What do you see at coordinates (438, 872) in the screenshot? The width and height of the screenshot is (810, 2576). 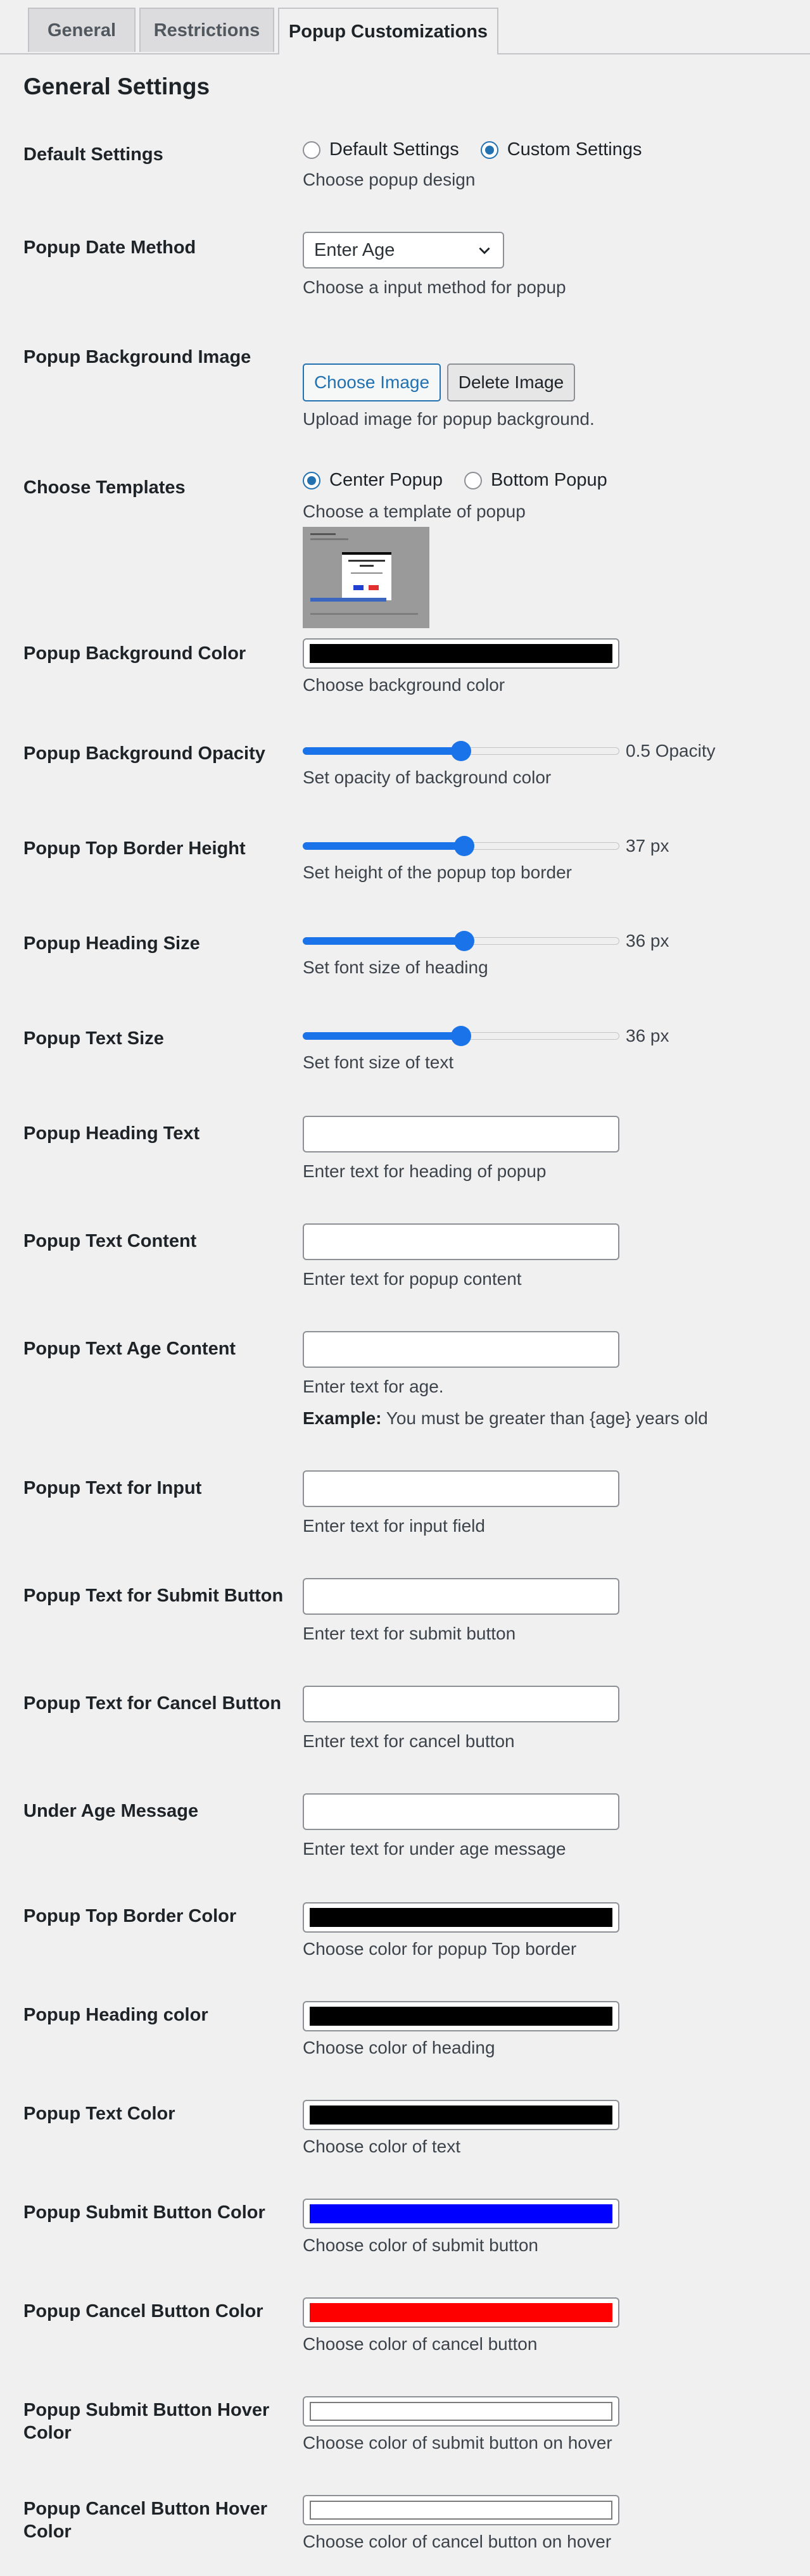 I see `field-description: Set height of the popup top border` at bounding box center [438, 872].